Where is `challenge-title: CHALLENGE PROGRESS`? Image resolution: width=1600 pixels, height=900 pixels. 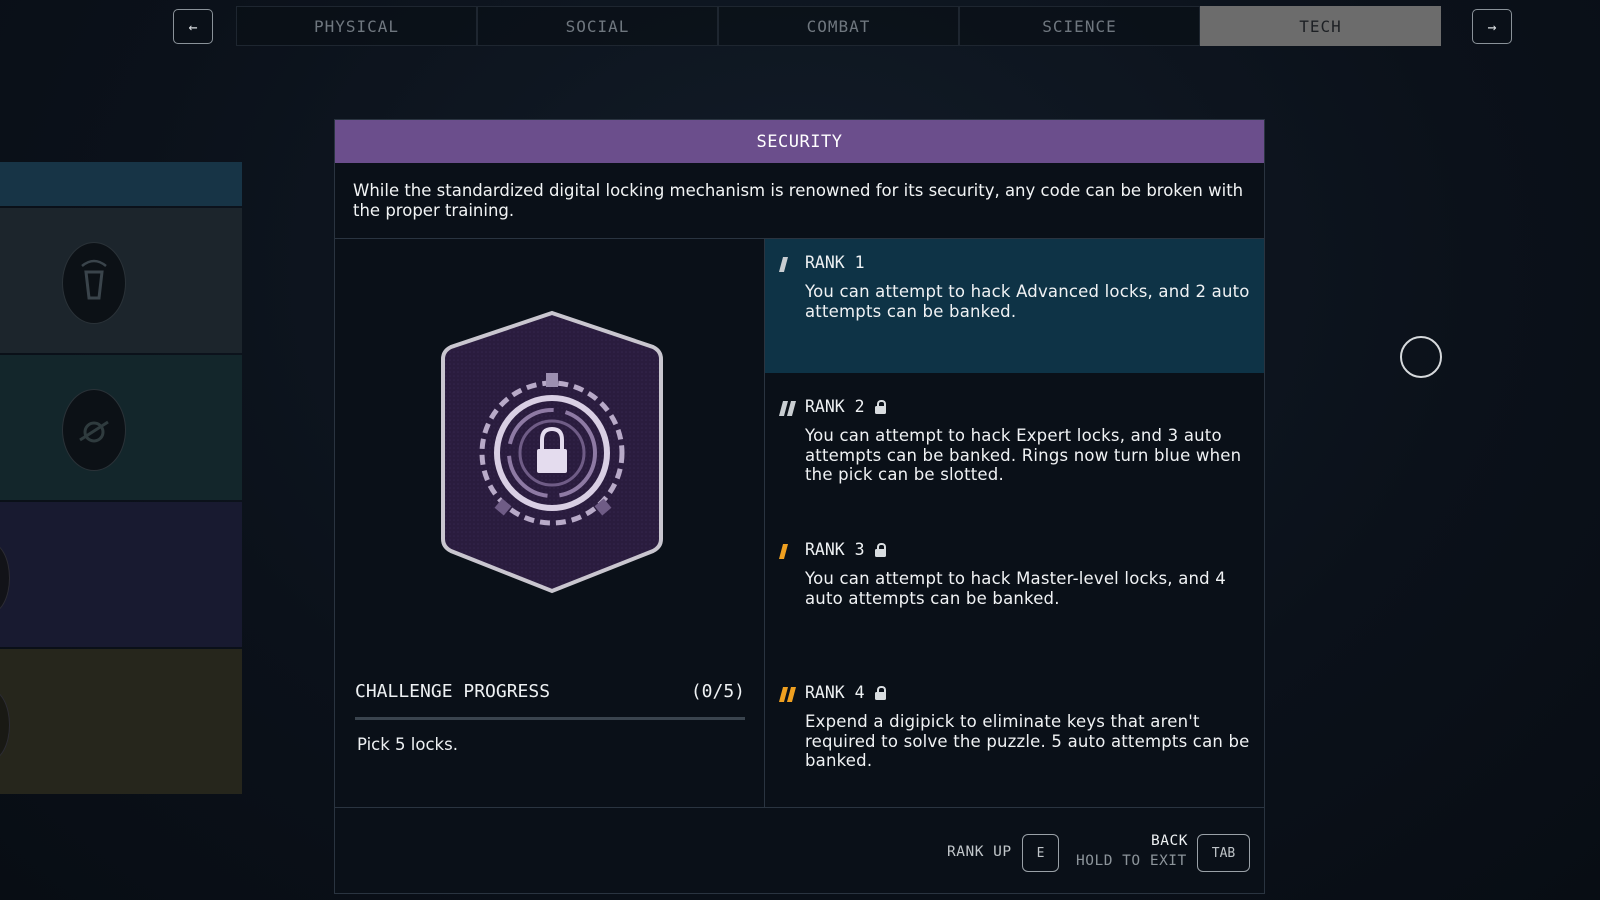
challenge-title: CHALLENGE PROGRESS is located at coordinates (453, 691).